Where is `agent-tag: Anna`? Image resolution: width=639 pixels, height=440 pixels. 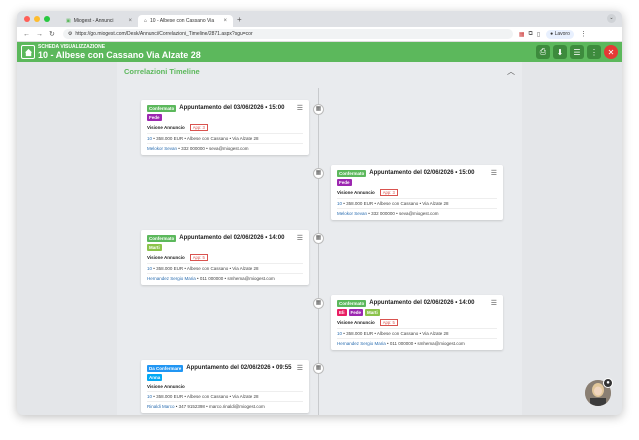
agent-tag: Anna is located at coordinates (155, 377).